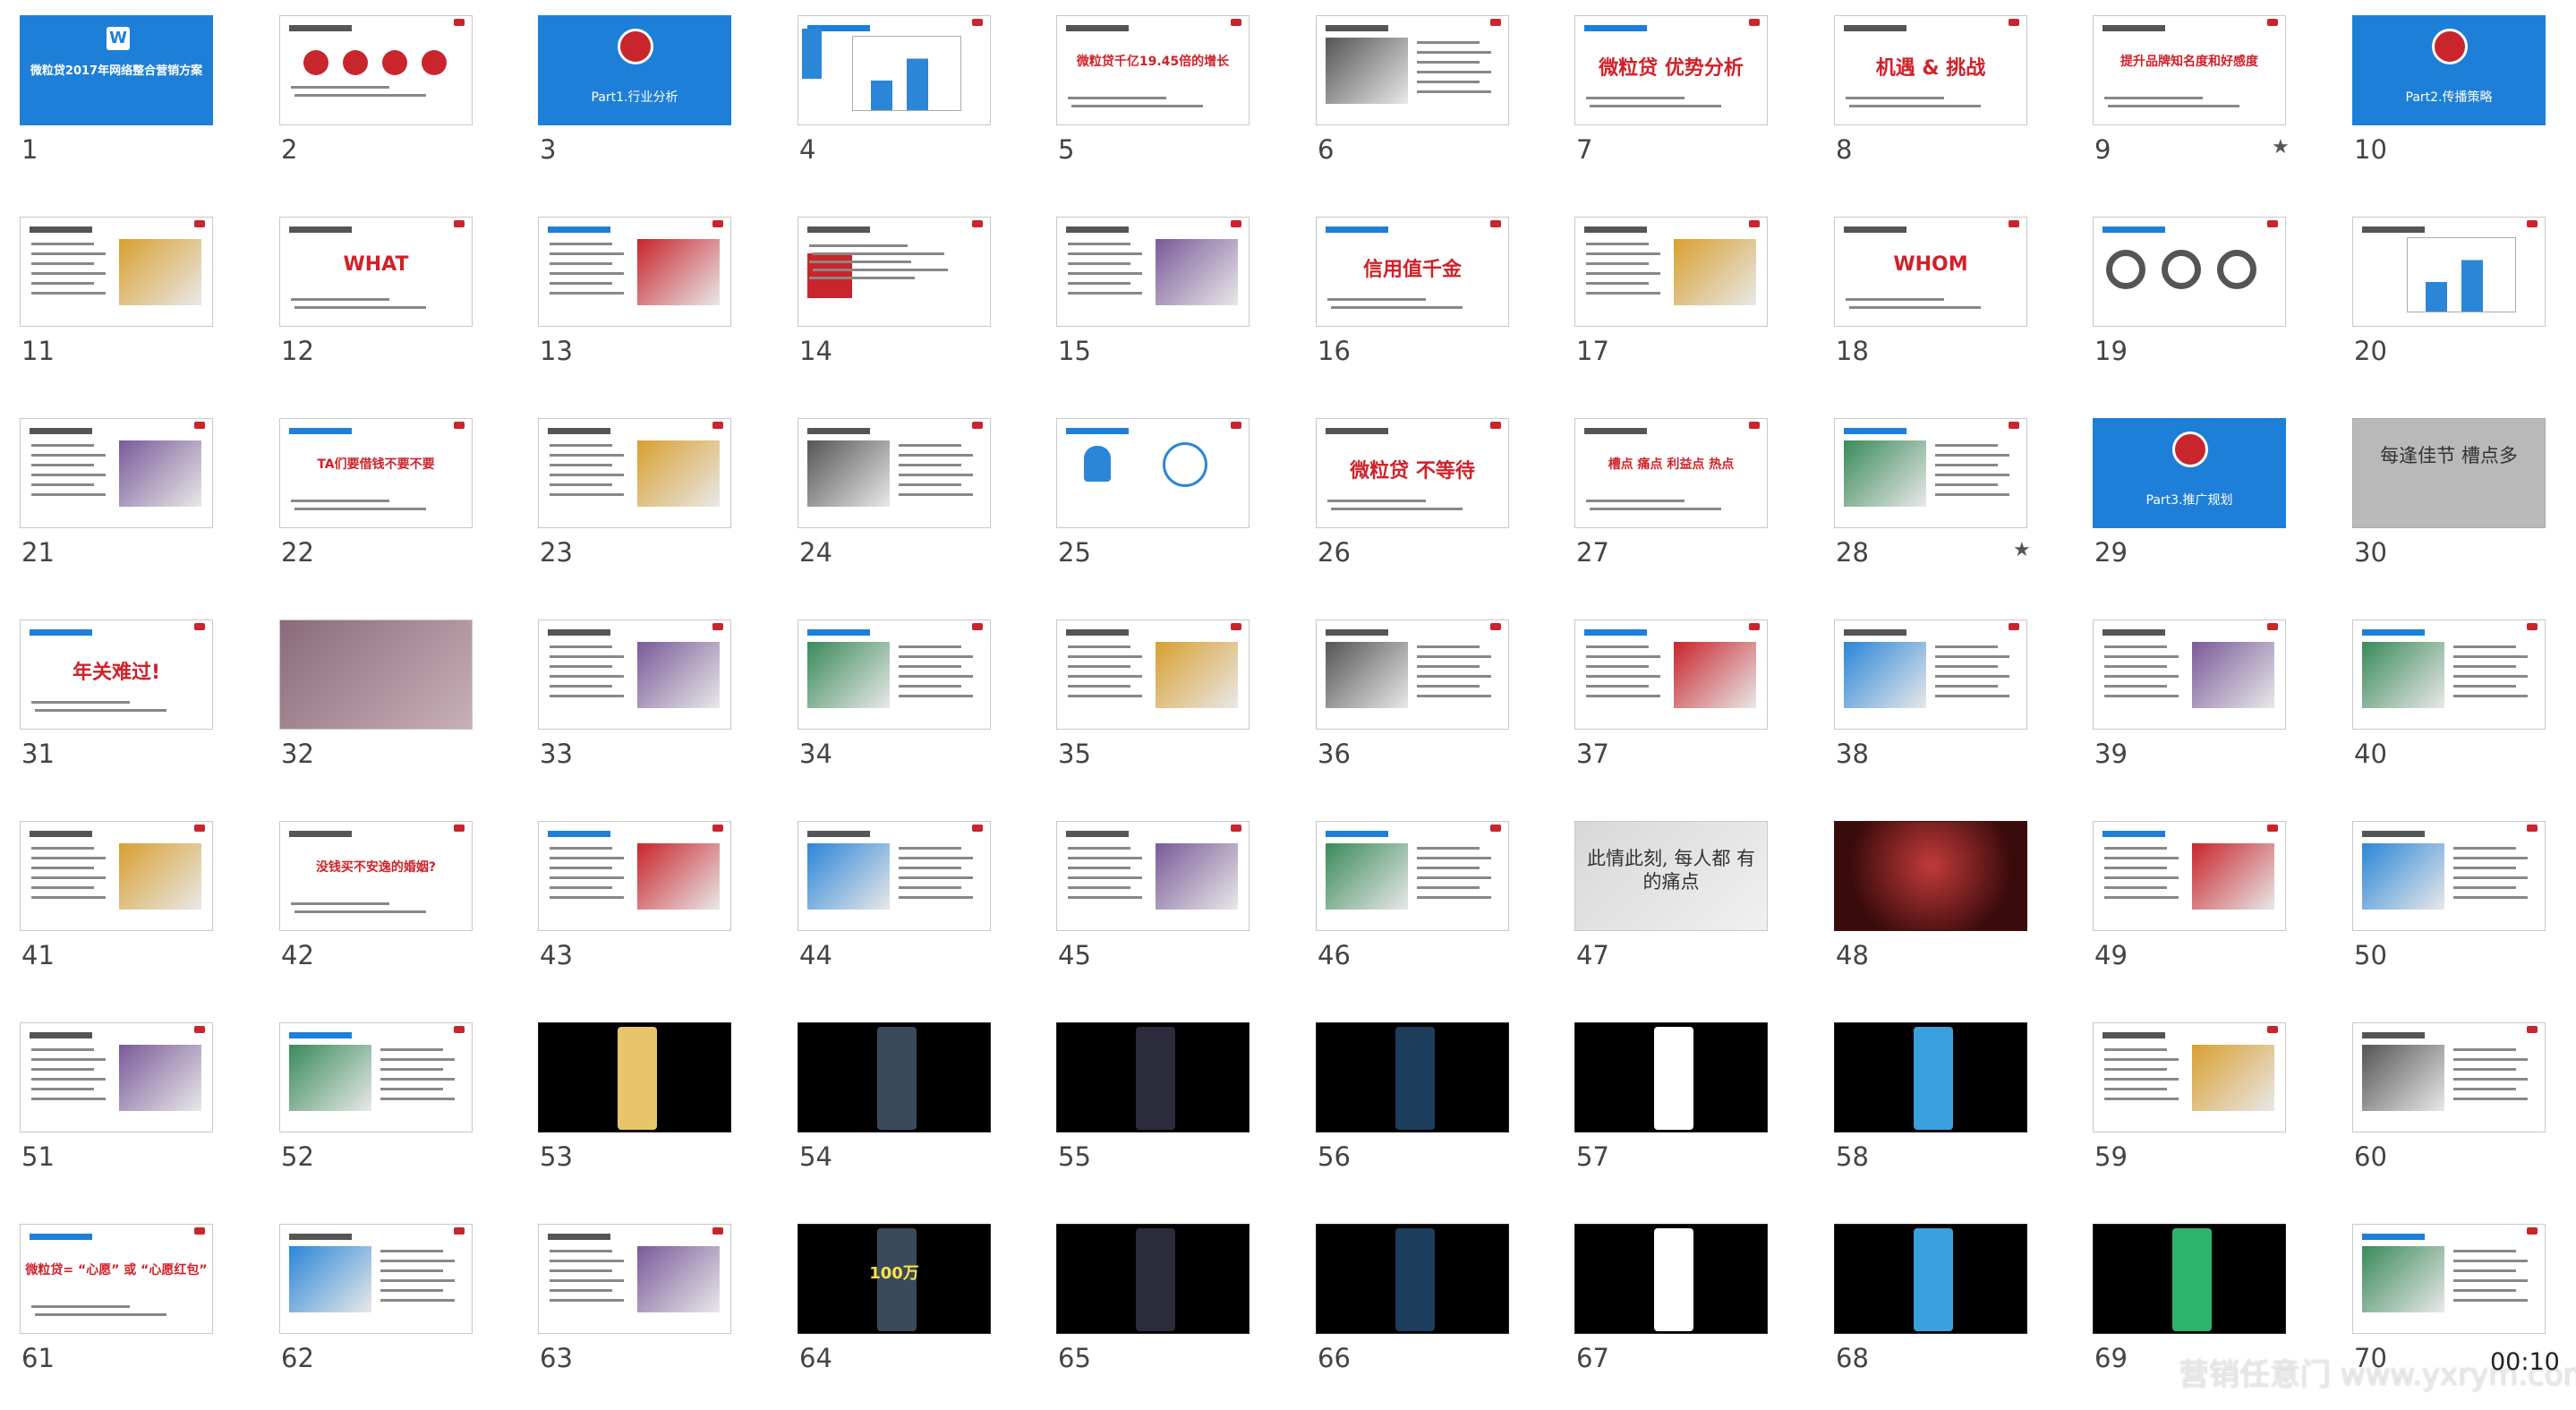  I want to click on slide-thumbnail-30: 每逢佳节 槽点多 30, so click(2449, 503).